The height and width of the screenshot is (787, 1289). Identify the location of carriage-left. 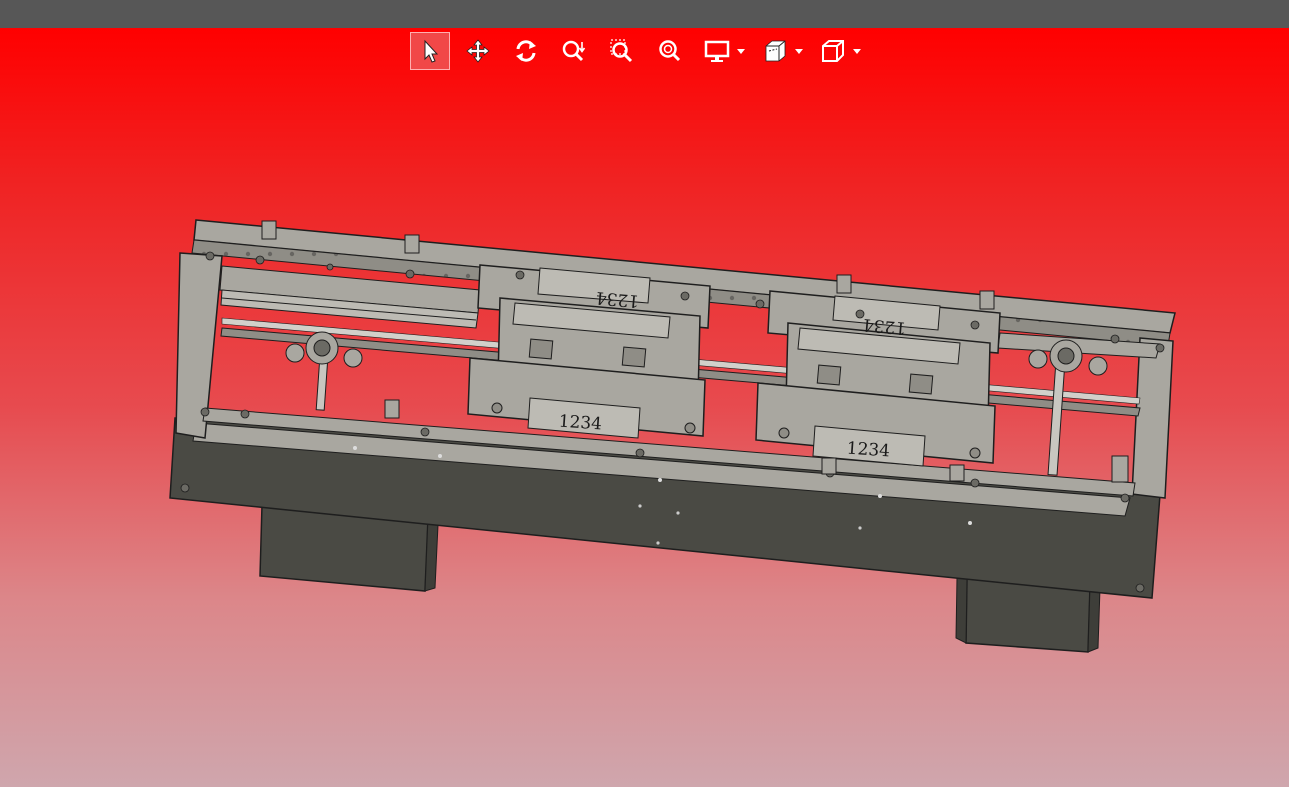
(589, 351).